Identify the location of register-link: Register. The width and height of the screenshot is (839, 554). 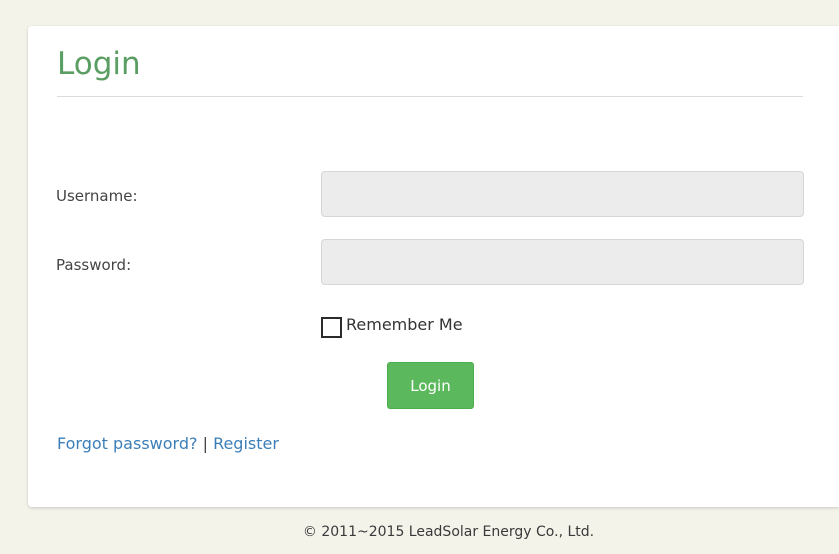
(246, 443).